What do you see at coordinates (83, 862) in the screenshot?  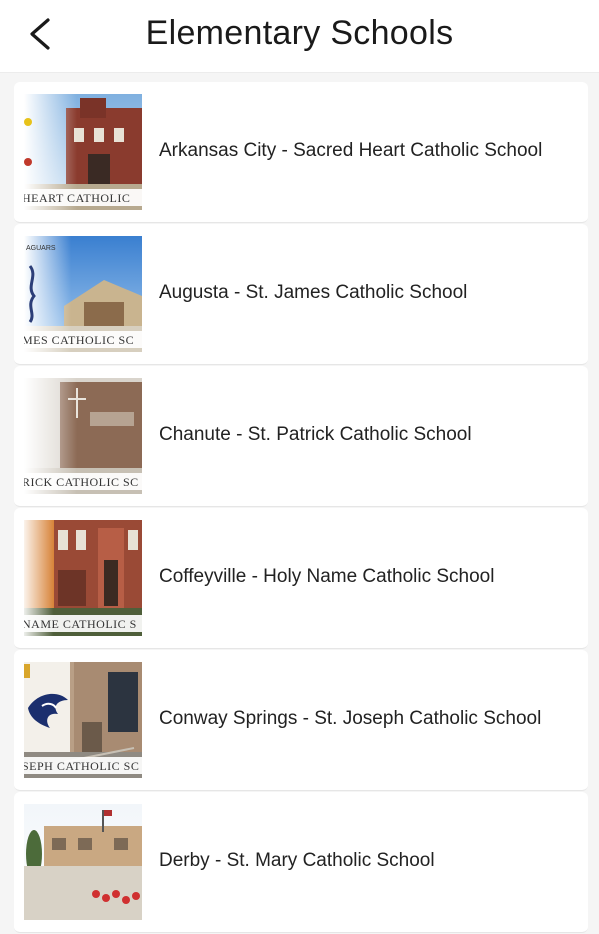 I see `school-thumbnail` at bounding box center [83, 862].